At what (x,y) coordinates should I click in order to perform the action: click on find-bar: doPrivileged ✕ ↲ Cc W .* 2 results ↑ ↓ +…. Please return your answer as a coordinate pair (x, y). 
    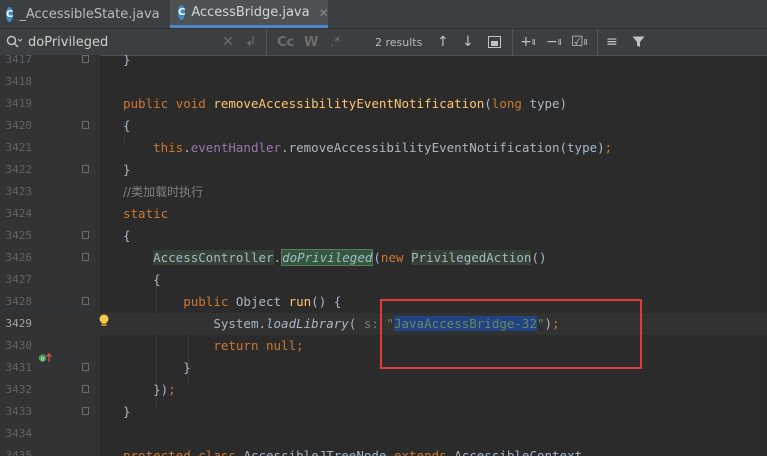
    Looking at the image, I should click on (383, 42).